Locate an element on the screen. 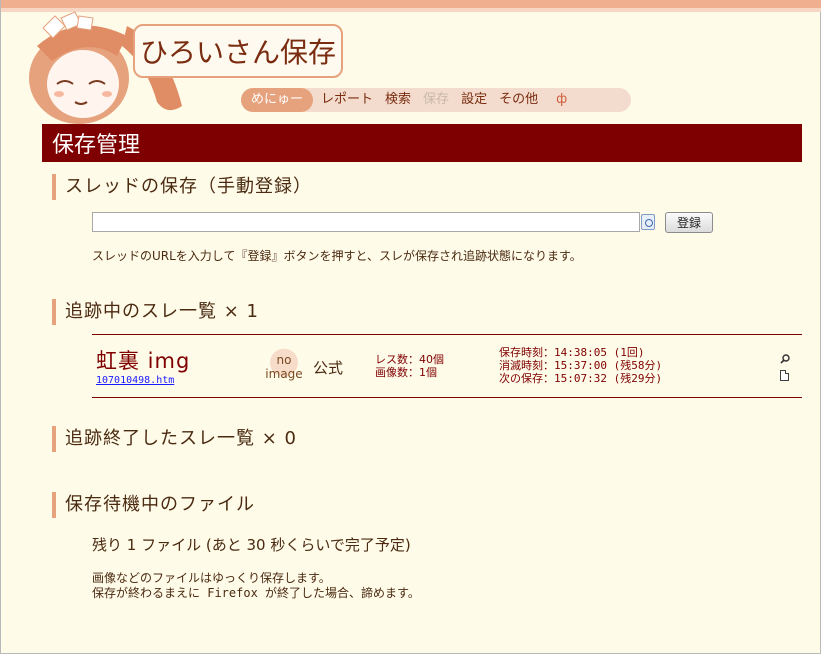 The width and height of the screenshot is (821, 654). menu-item-other: その他 is located at coordinates (518, 100).